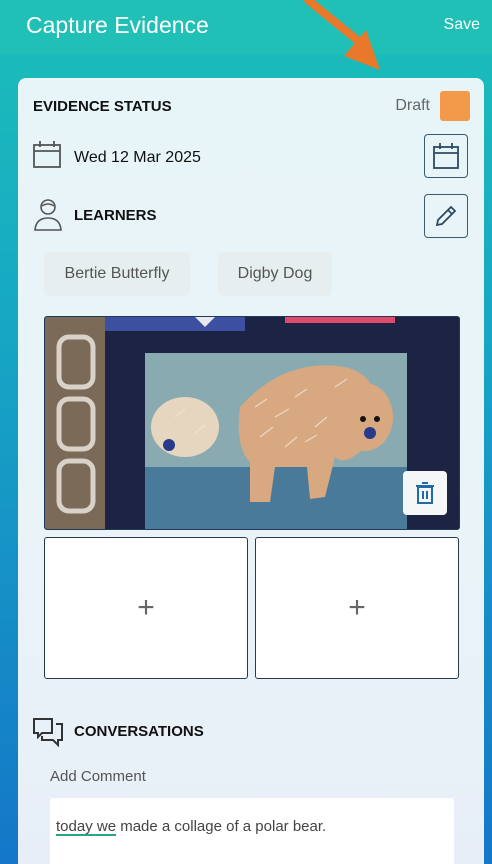  Describe the element at coordinates (48, 733) in the screenshot. I see `chat-icon` at that location.